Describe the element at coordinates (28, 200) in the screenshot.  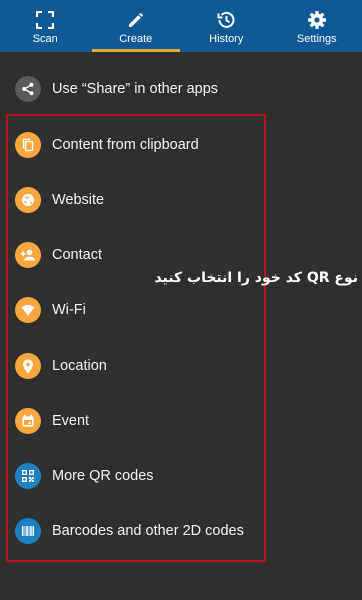
I see `globe-icon` at that location.